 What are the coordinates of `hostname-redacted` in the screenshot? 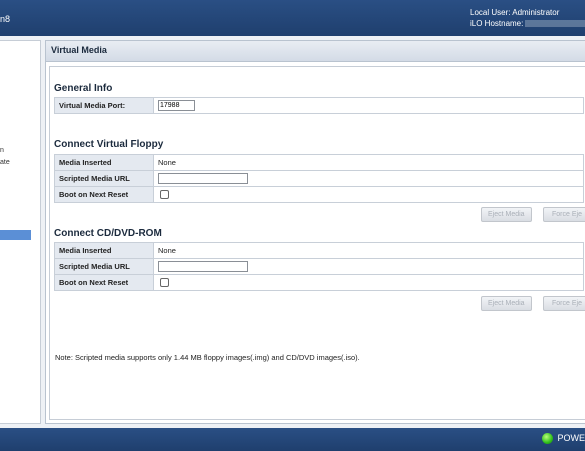 It's located at (555, 24).